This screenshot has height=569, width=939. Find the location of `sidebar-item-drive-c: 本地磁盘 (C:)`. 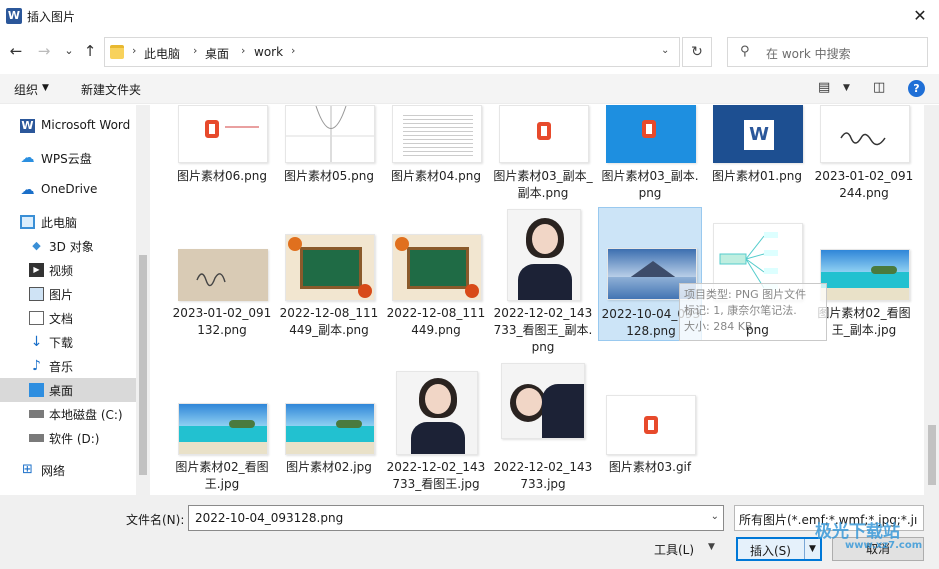

sidebar-item-drive-c: 本地磁盘 (C:) is located at coordinates (68, 414).